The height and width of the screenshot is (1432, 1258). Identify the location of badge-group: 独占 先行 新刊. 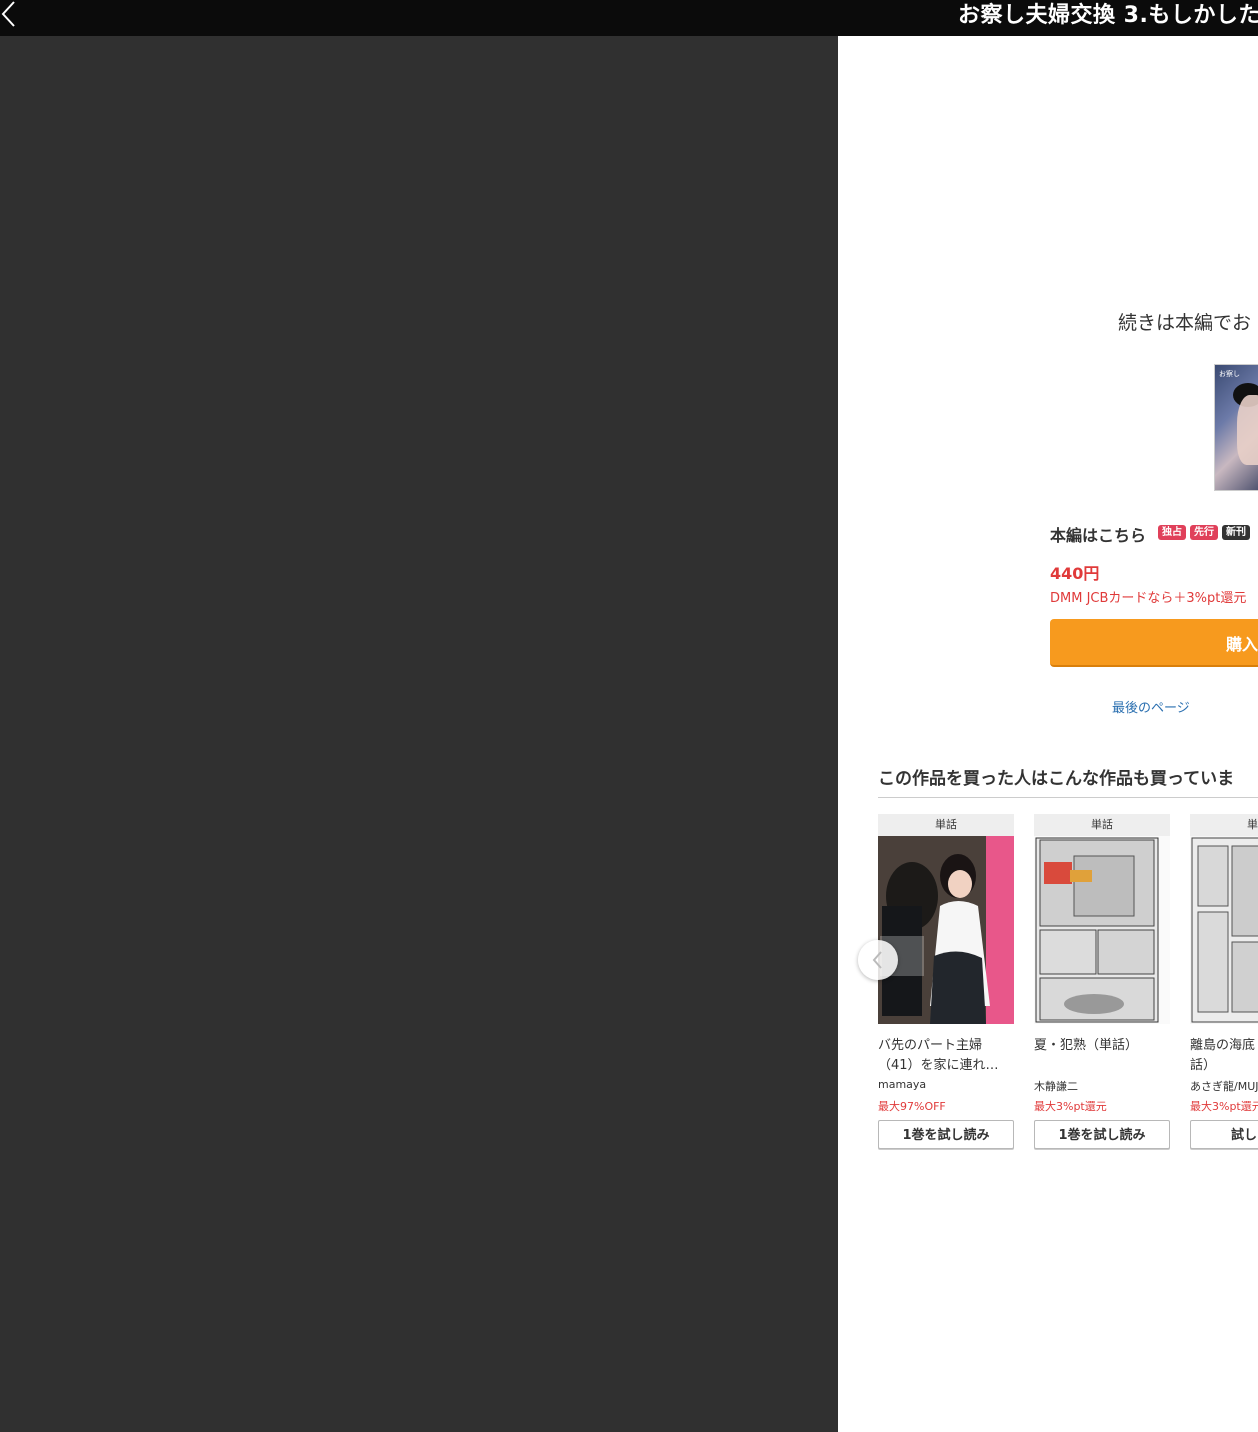
(1204, 532).